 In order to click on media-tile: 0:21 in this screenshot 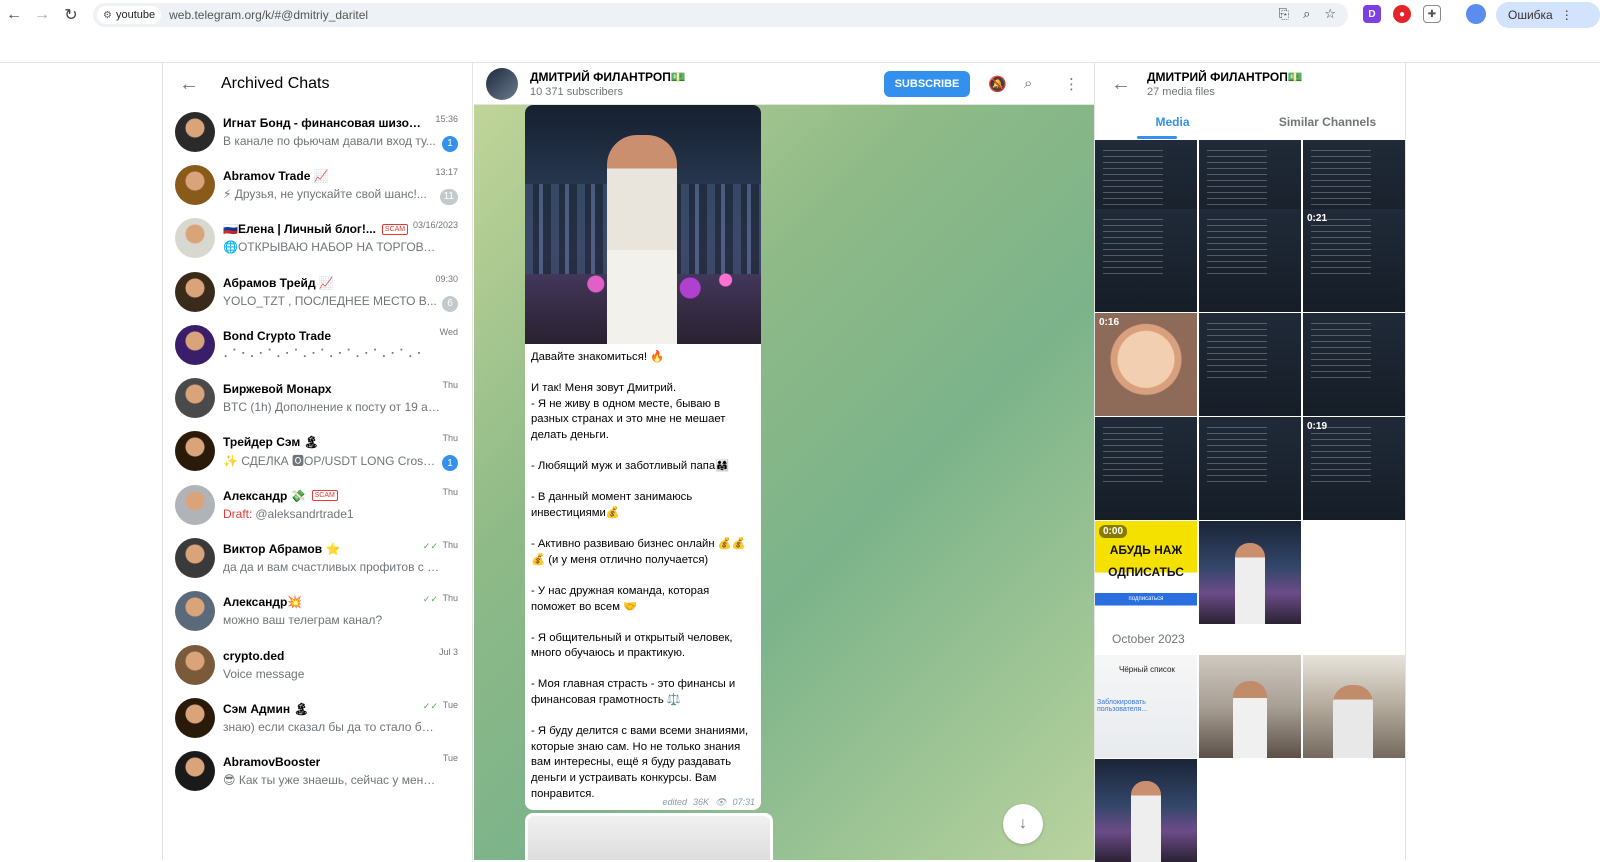, I will do `click(1354, 260)`.